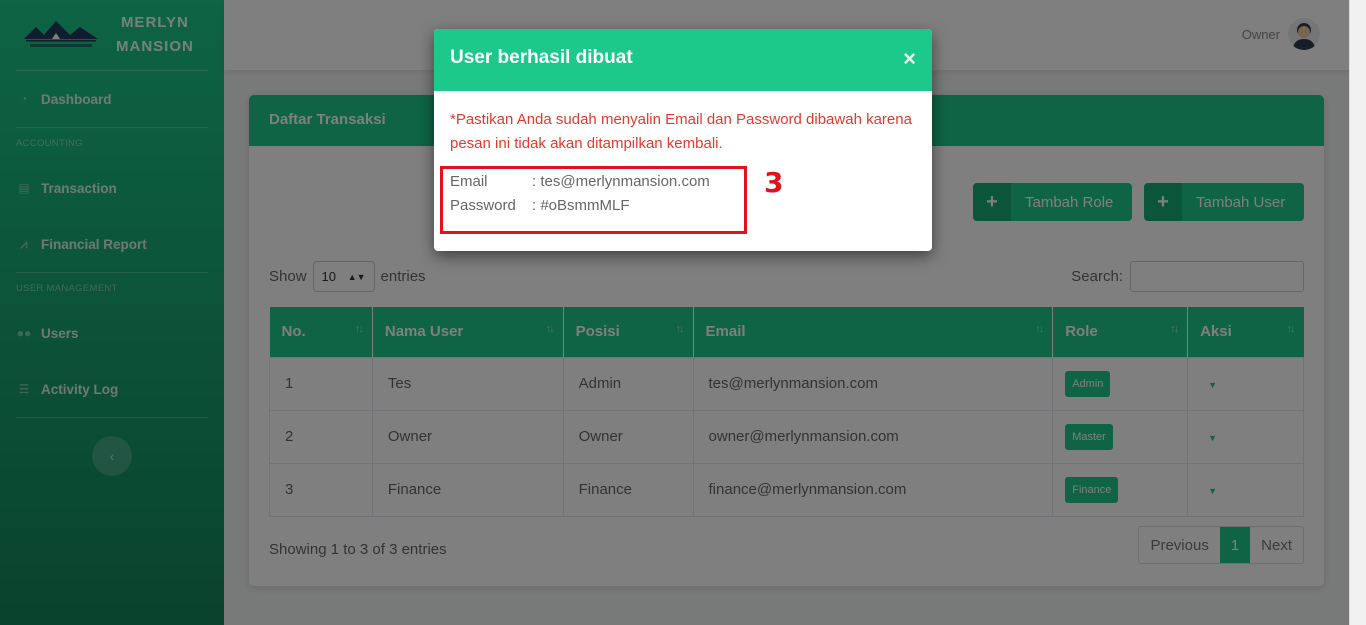 The image size is (1366, 625). What do you see at coordinates (909, 59) in the screenshot?
I see `close-icon: ×` at bounding box center [909, 59].